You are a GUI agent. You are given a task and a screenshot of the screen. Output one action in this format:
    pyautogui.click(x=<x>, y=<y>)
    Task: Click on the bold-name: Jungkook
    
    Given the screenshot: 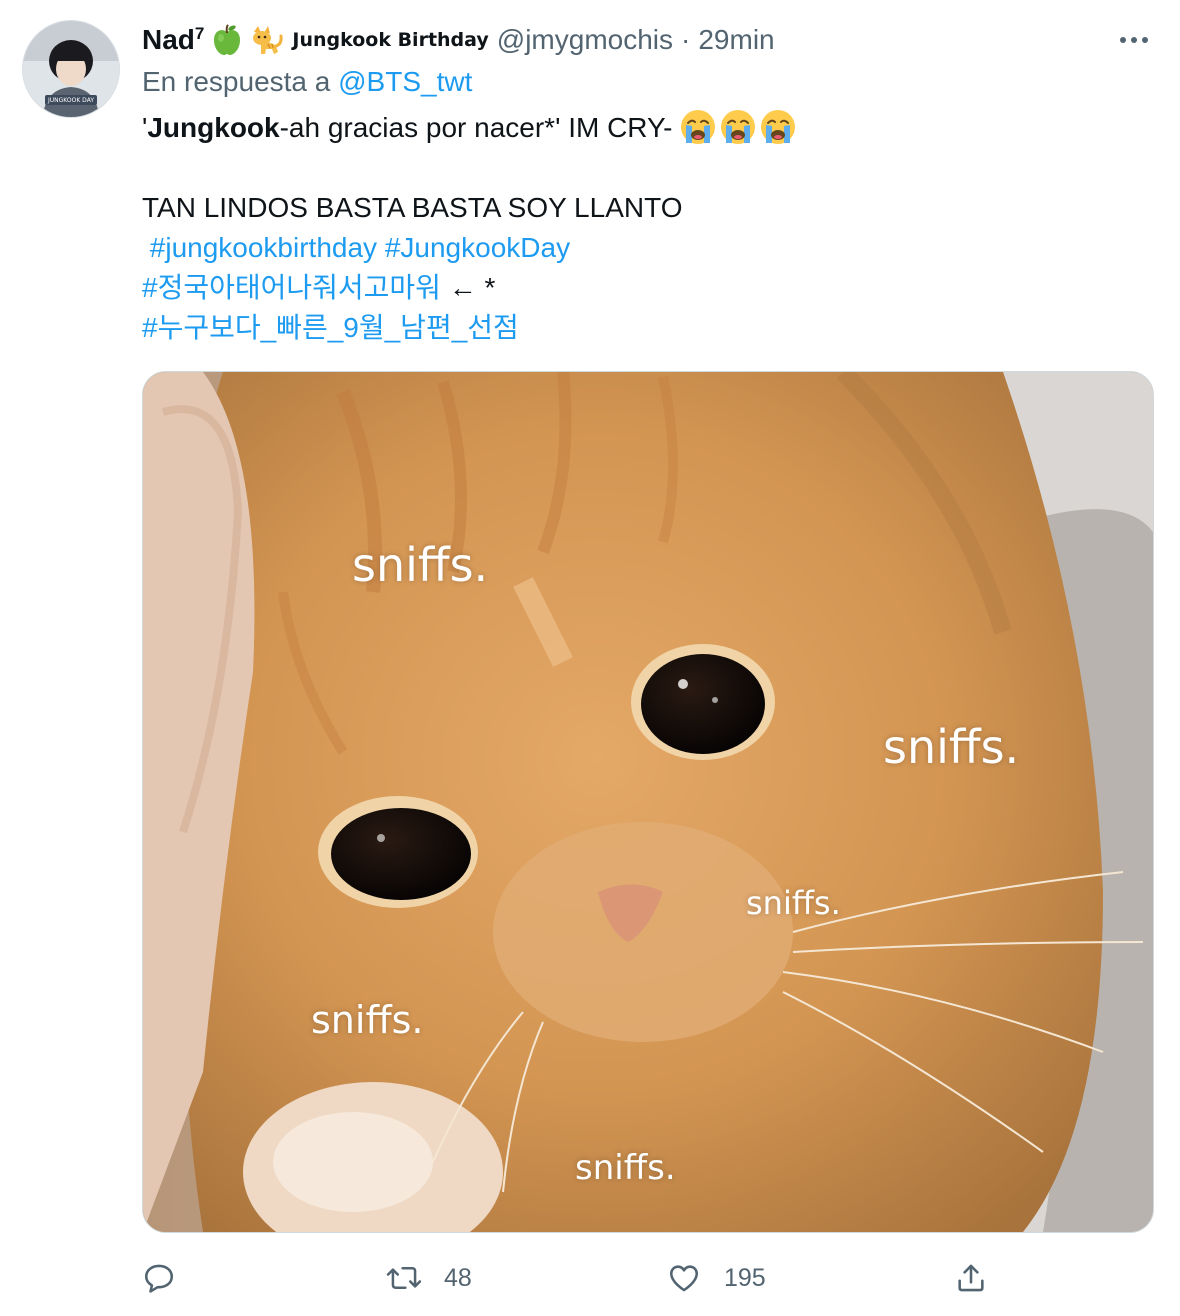 What is the action you would take?
    pyautogui.click(x=213, y=127)
    